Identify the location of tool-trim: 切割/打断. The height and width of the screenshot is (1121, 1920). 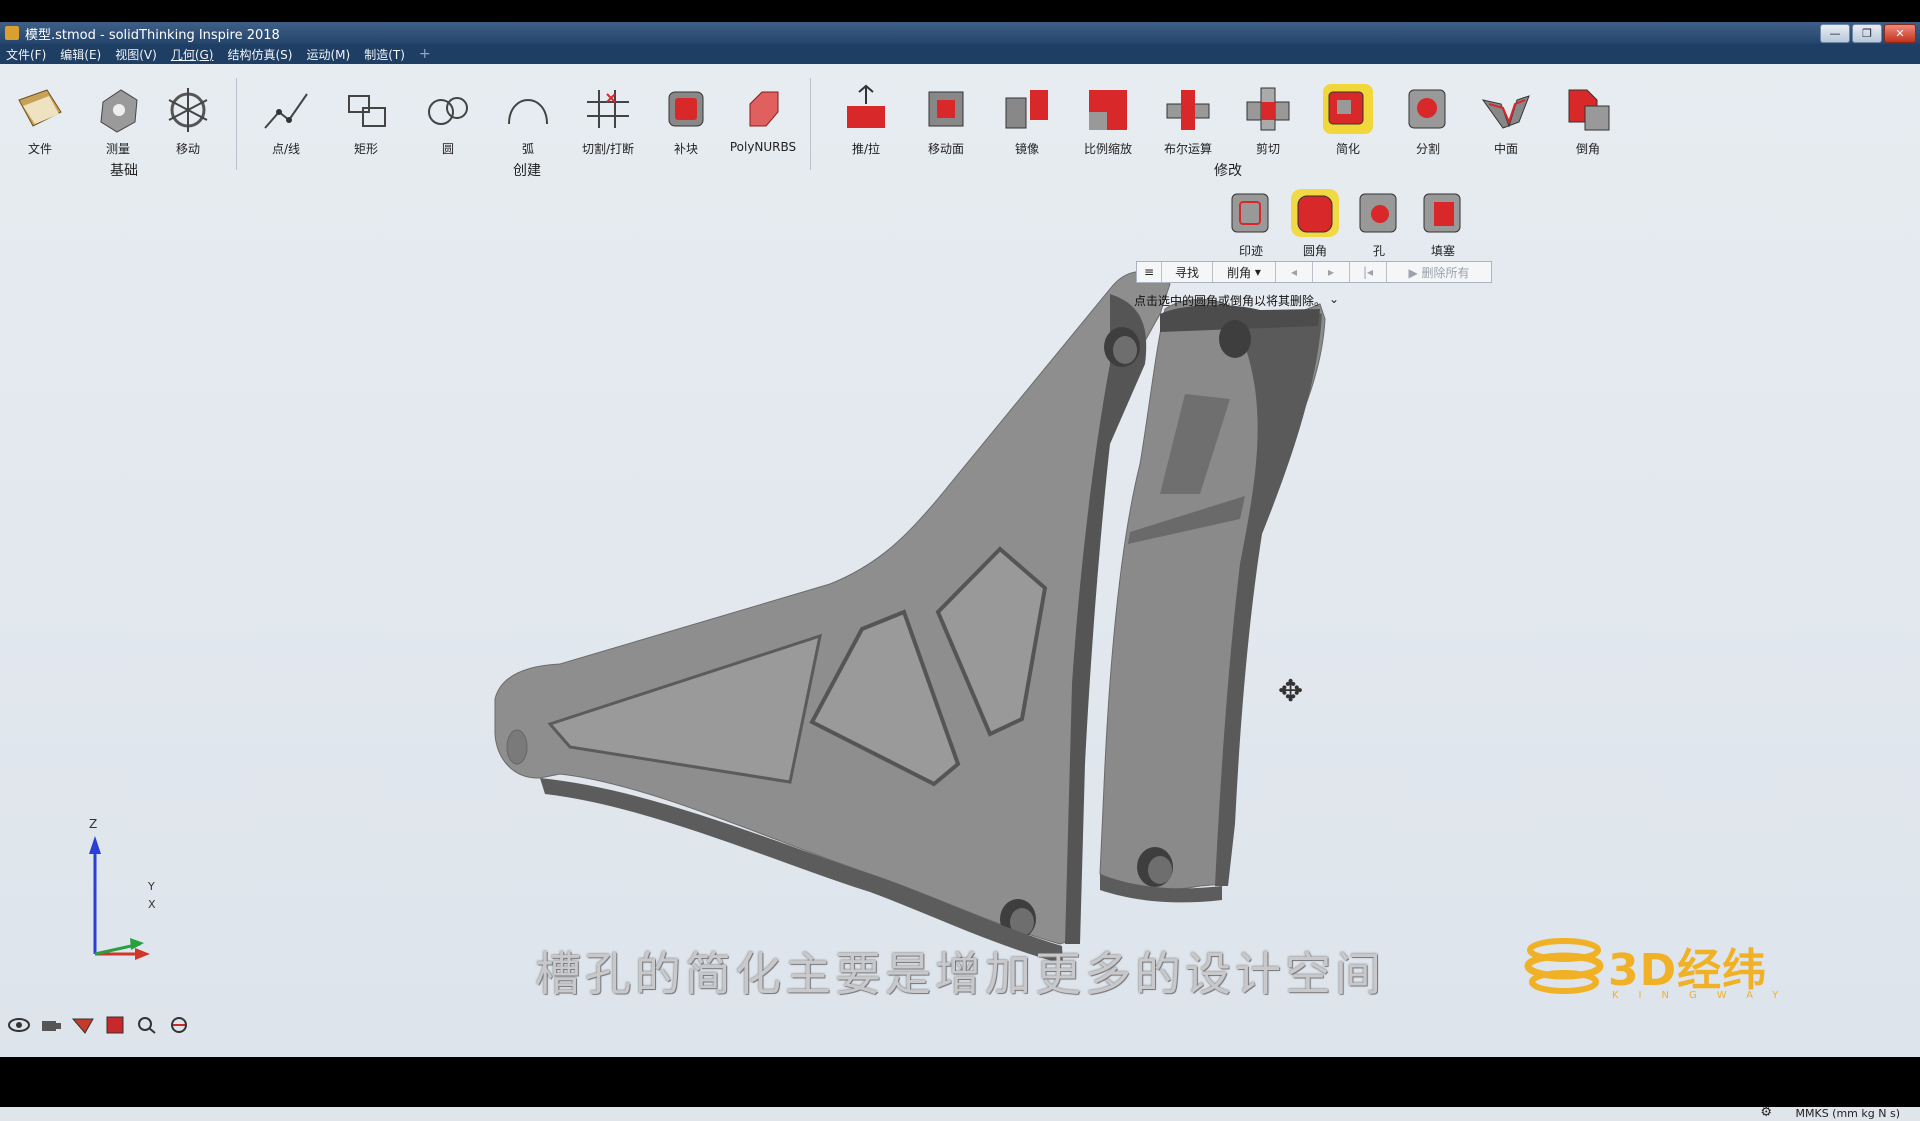
(608, 110).